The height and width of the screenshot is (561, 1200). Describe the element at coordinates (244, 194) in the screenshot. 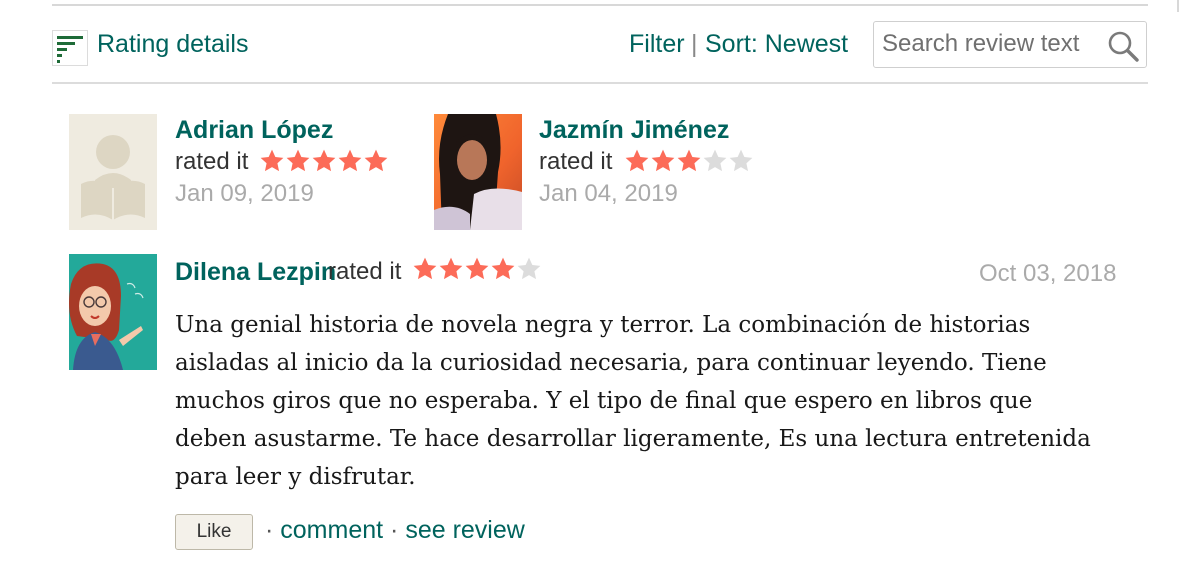

I see `review-date: Jan 09, 2019` at that location.